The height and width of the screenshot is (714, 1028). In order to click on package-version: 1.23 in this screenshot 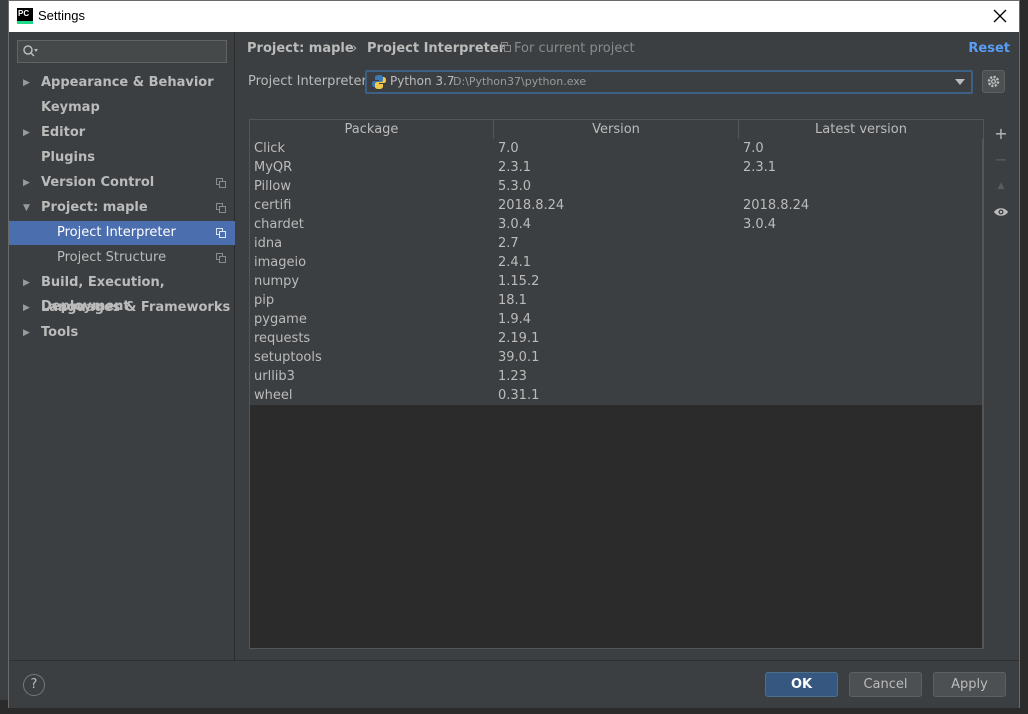, I will do `click(512, 376)`.